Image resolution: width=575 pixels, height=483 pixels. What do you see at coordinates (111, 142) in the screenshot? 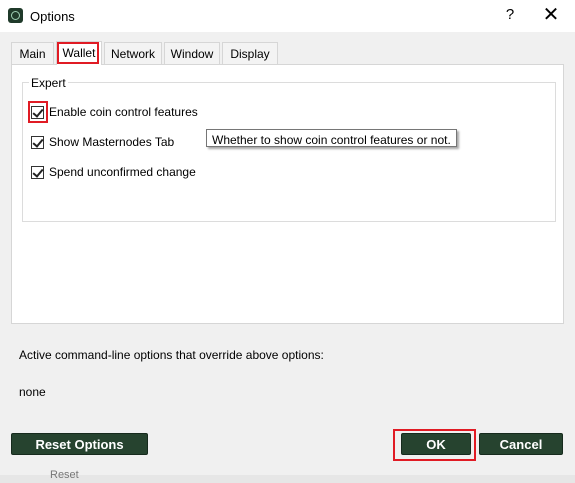
I see `masternodes-tab-label: Show Masternodes Tab` at bounding box center [111, 142].